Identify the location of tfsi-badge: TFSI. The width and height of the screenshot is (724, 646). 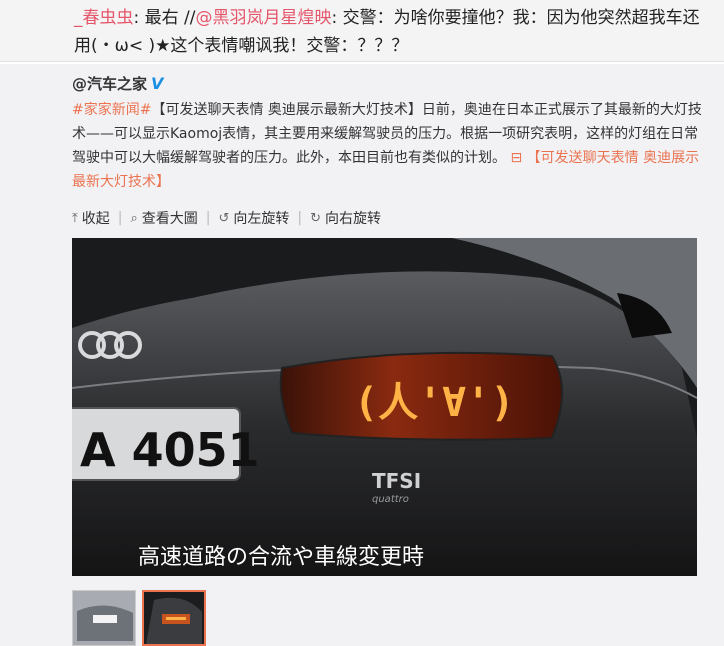
(396, 481).